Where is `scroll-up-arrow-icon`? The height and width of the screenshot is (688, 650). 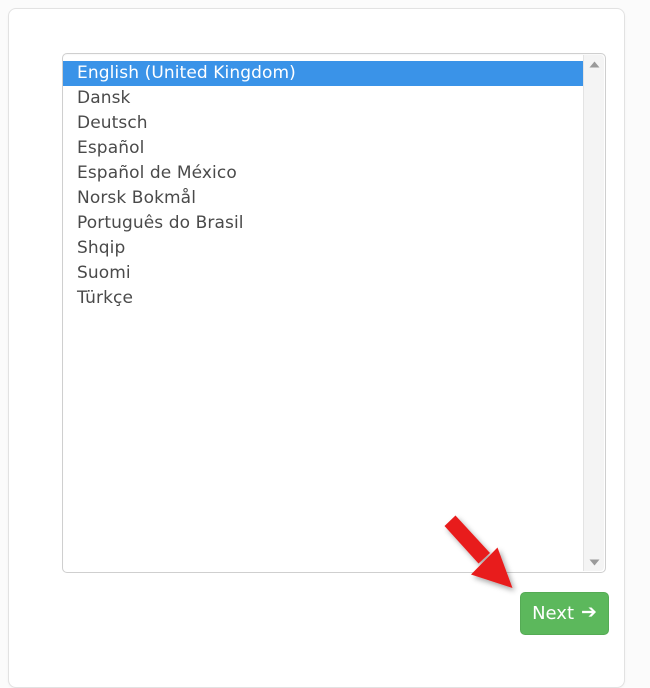
scroll-up-arrow-icon is located at coordinates (594, 64).